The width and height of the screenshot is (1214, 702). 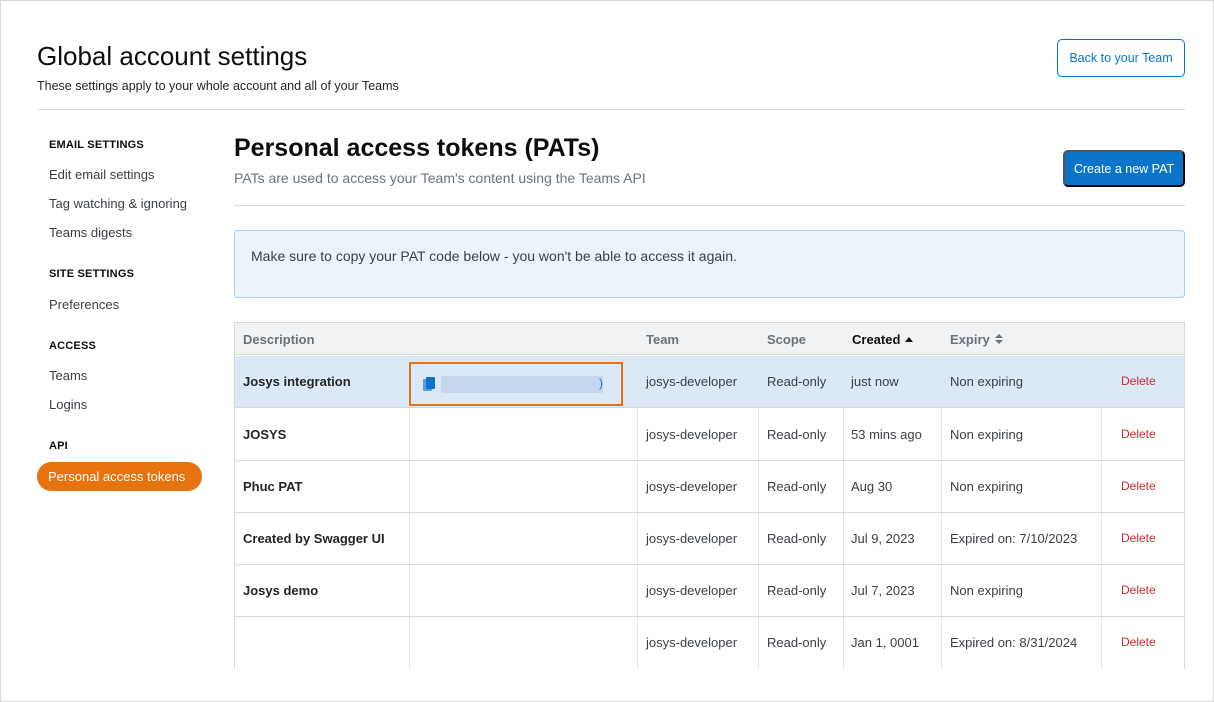 What do you see at coordinates (886, 434) in the screenshot?
I see `row-created: 53 mins ago` at bounding box center [886, 434].